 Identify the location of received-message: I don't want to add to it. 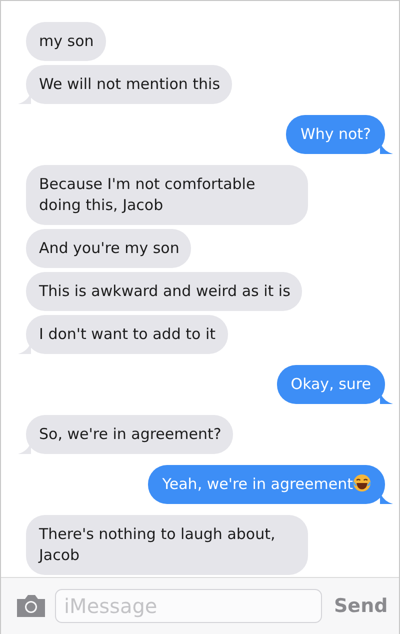
(127, 334).